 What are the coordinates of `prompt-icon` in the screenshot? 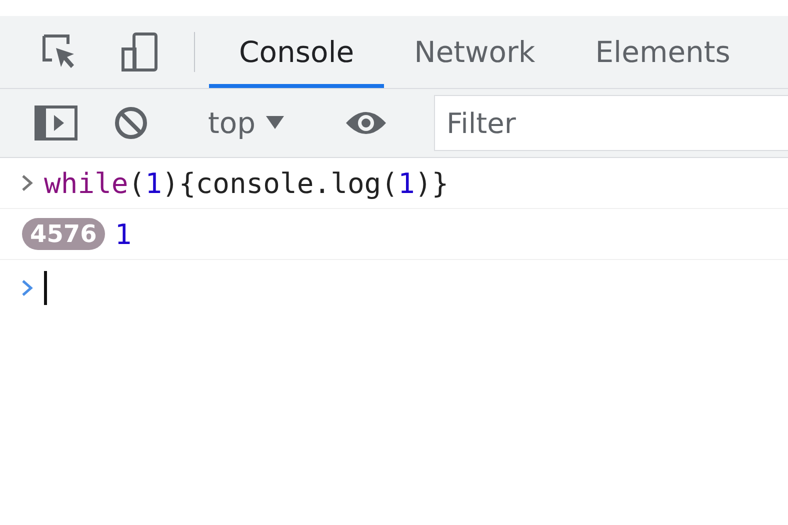 It's located at (27, 288).